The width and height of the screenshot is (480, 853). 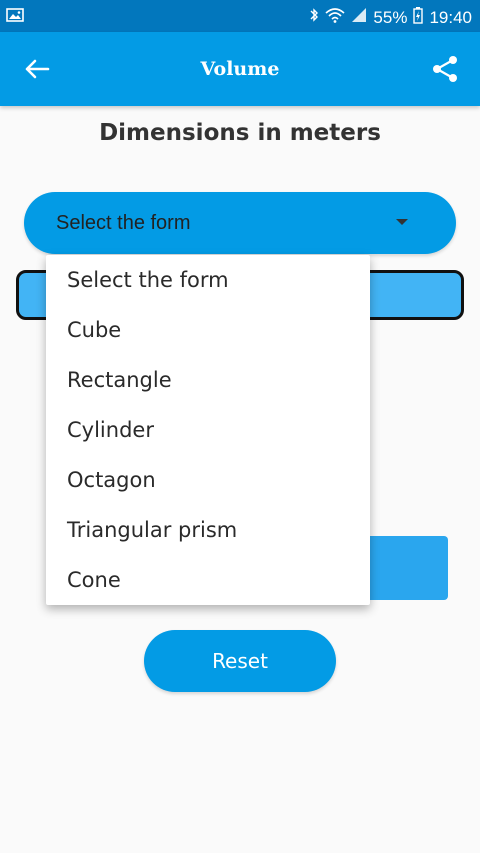 What do you see at coordinates (15, 17) in the screenshot?
I see `gallery-notification-icon` at bounding box center [15, 17].